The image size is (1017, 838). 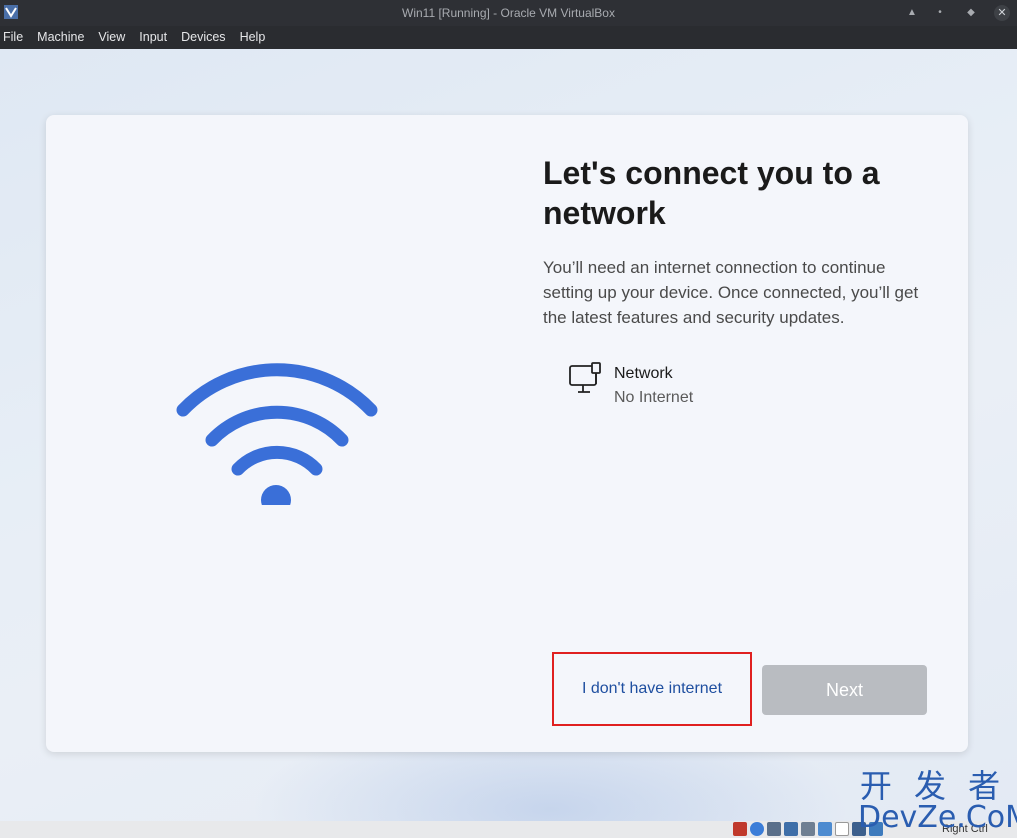 I want to click on audio-icon, so click(x=774, y=829).